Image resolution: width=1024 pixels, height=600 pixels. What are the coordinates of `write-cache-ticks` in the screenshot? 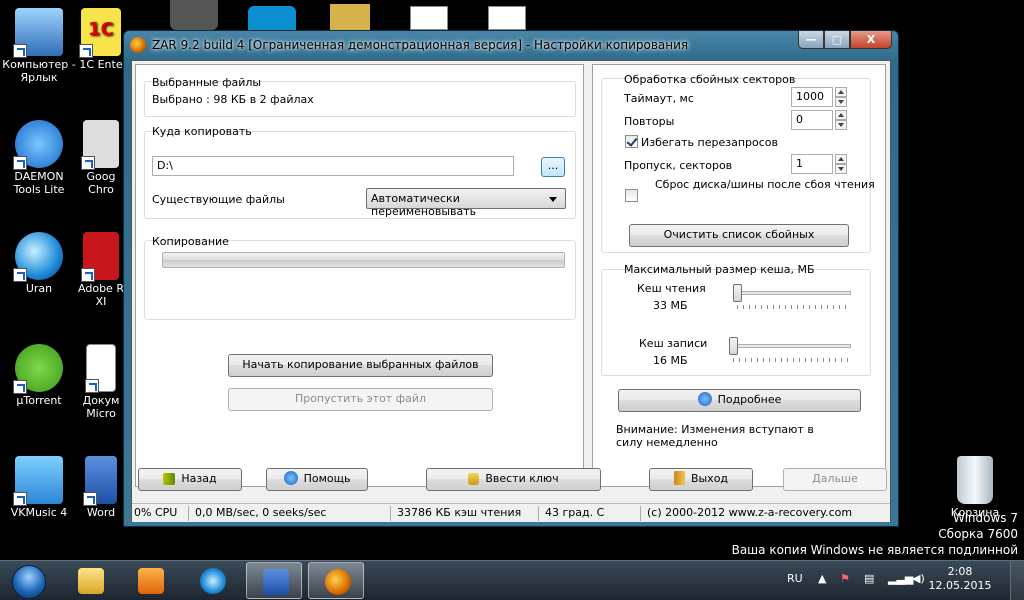 It's located at (792, 360).